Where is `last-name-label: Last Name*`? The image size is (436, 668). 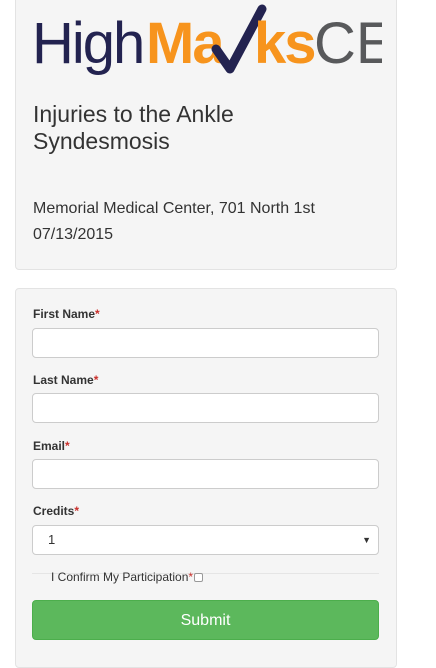
last-name-label: Last Name* is located at coordinates (65, 380).